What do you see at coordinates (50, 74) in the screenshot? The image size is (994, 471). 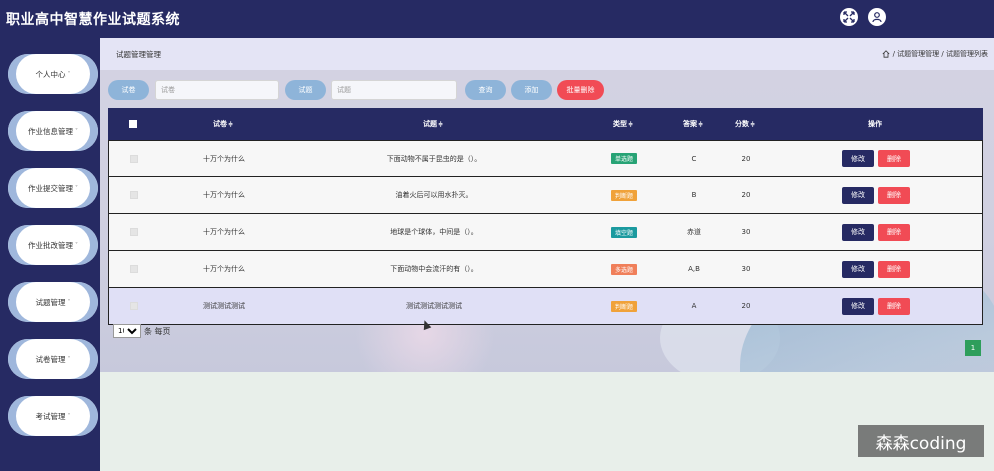 I see `sidebar-item-label: 个人中心` at bounding box center [50, 74].